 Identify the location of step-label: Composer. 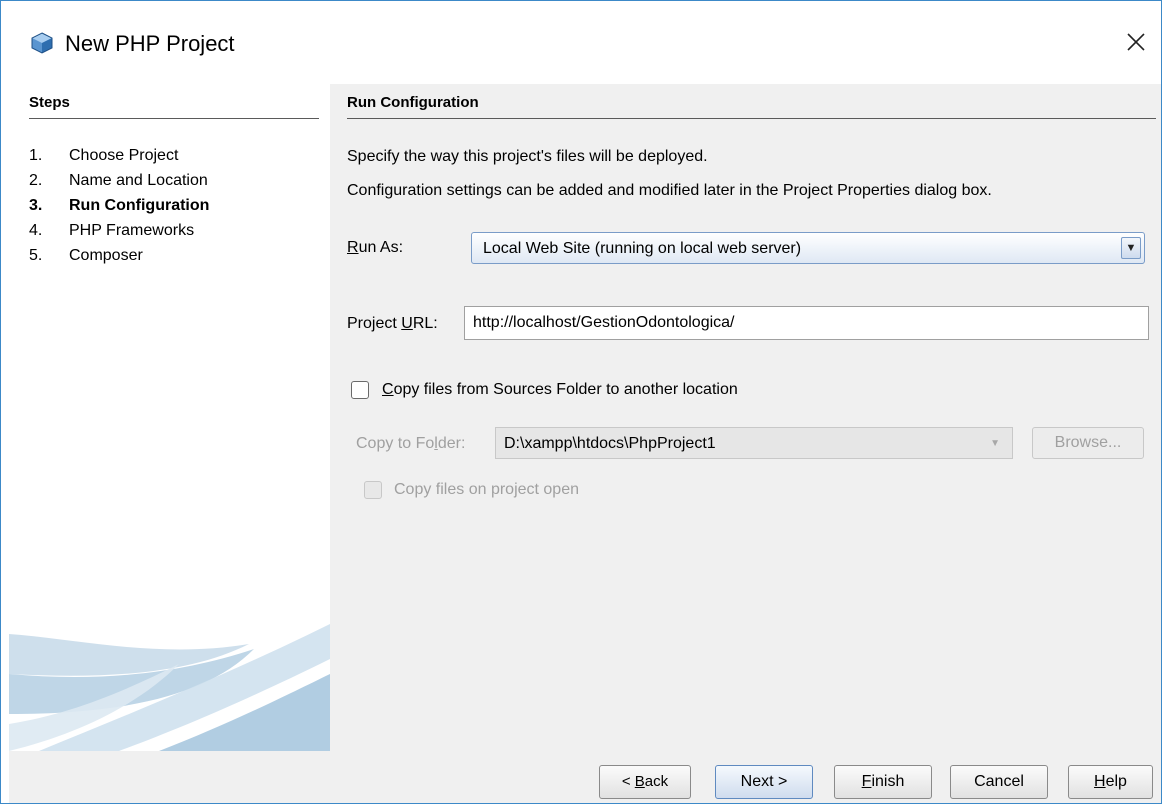
(106, 255).